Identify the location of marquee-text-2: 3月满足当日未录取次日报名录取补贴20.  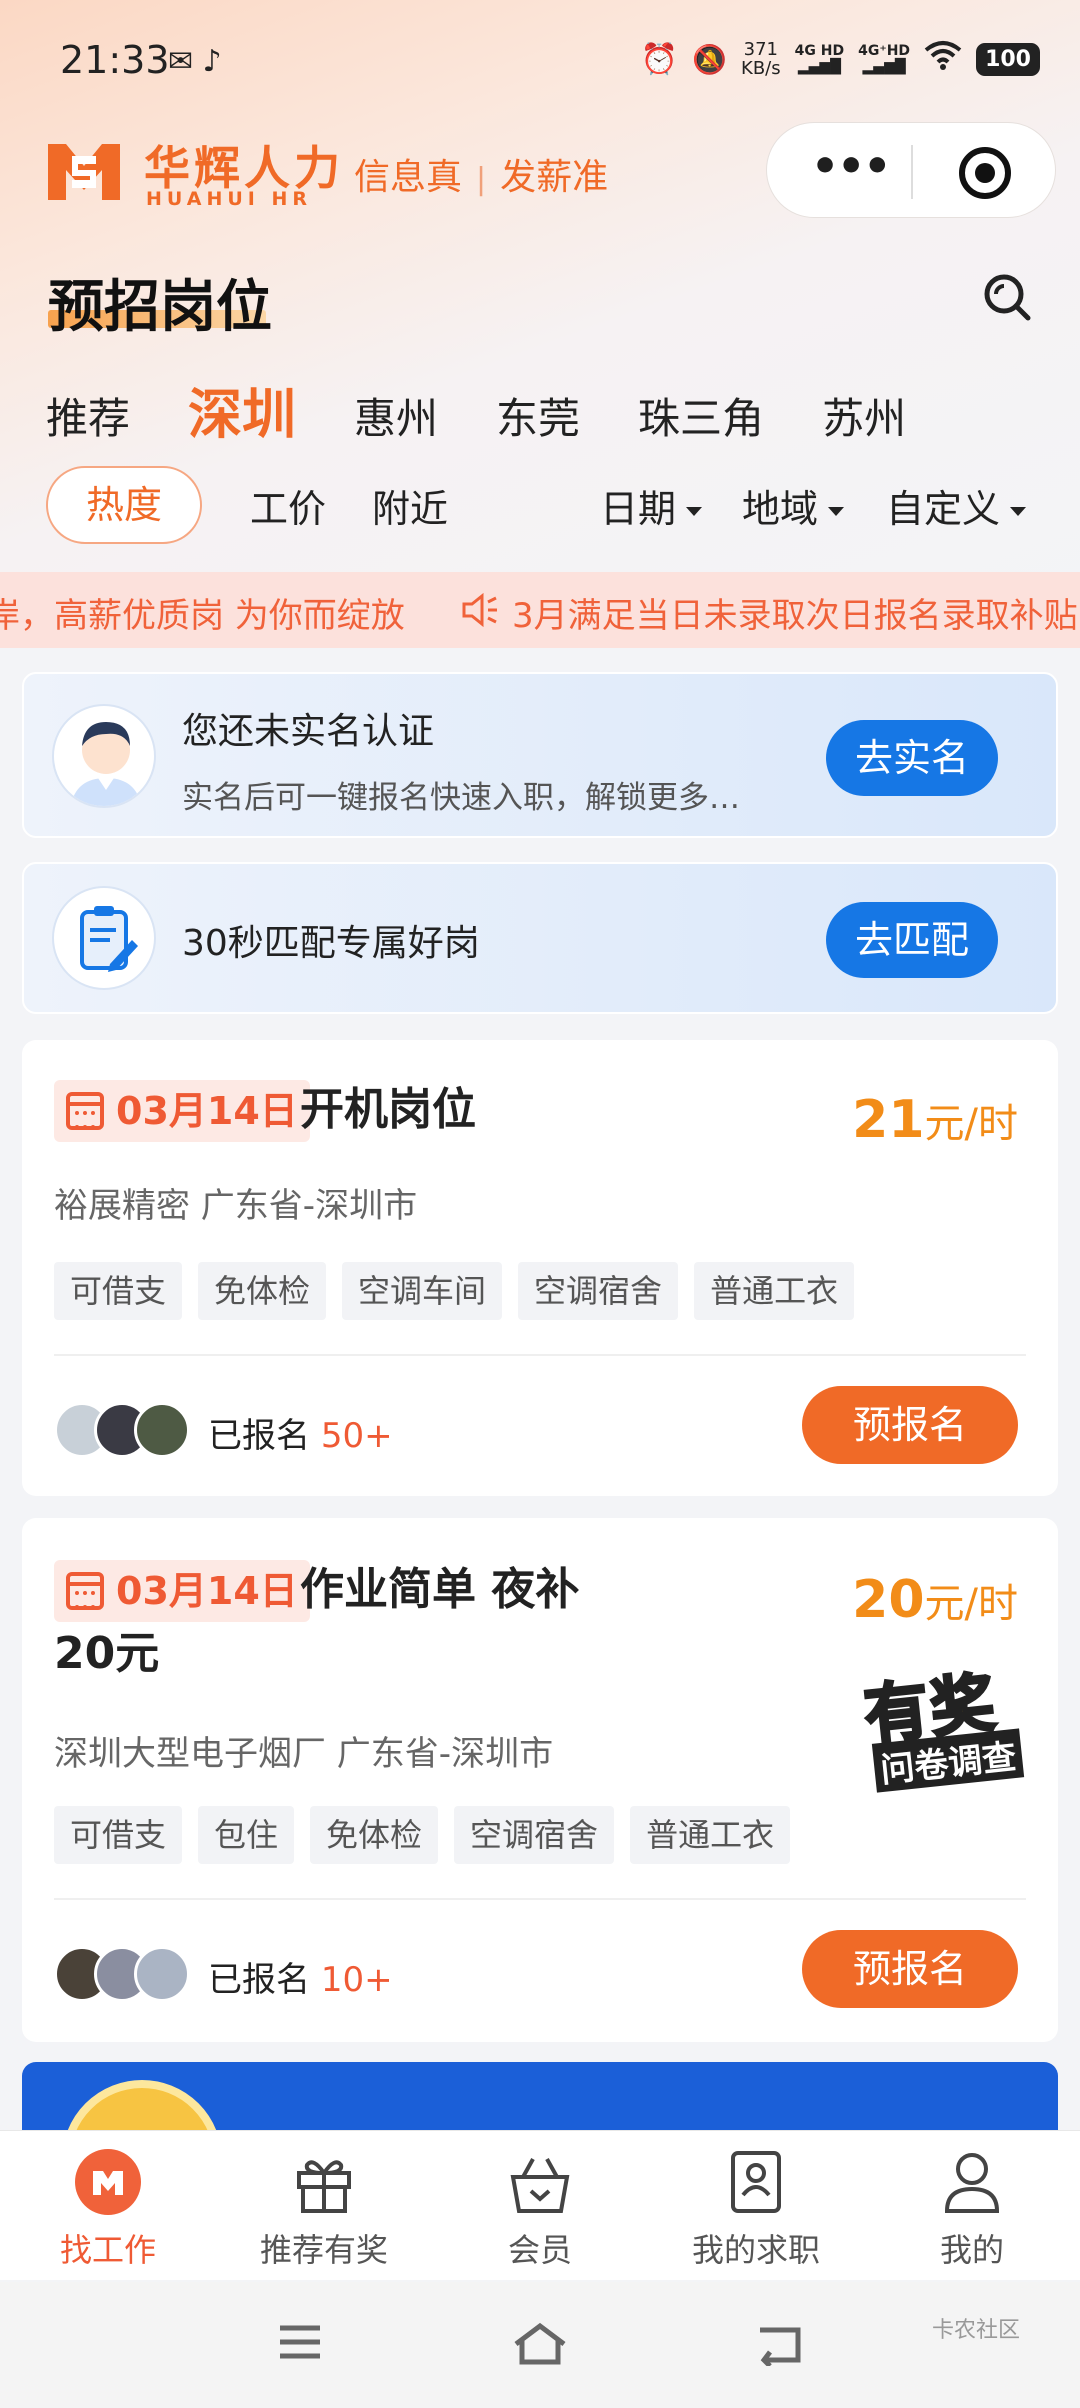
(796, 616).